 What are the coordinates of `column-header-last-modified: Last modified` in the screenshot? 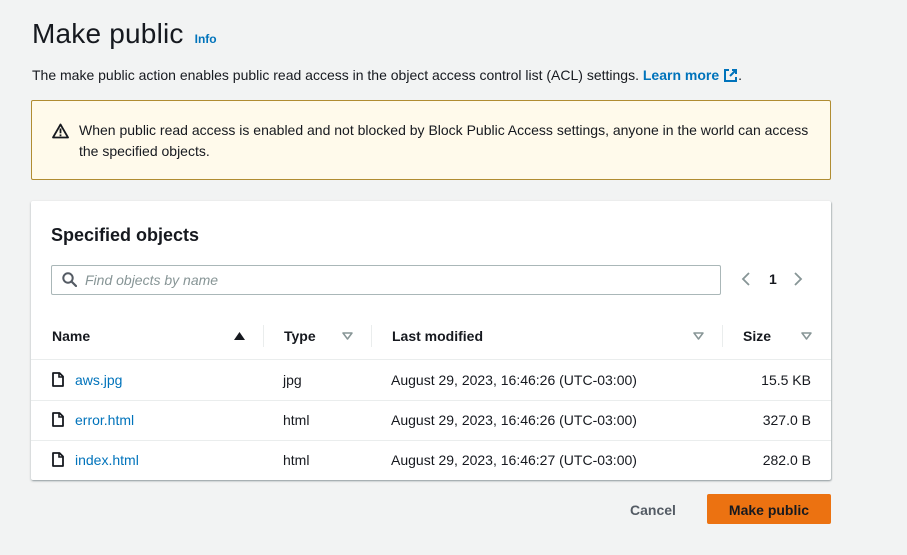 It's located at (437, 339).